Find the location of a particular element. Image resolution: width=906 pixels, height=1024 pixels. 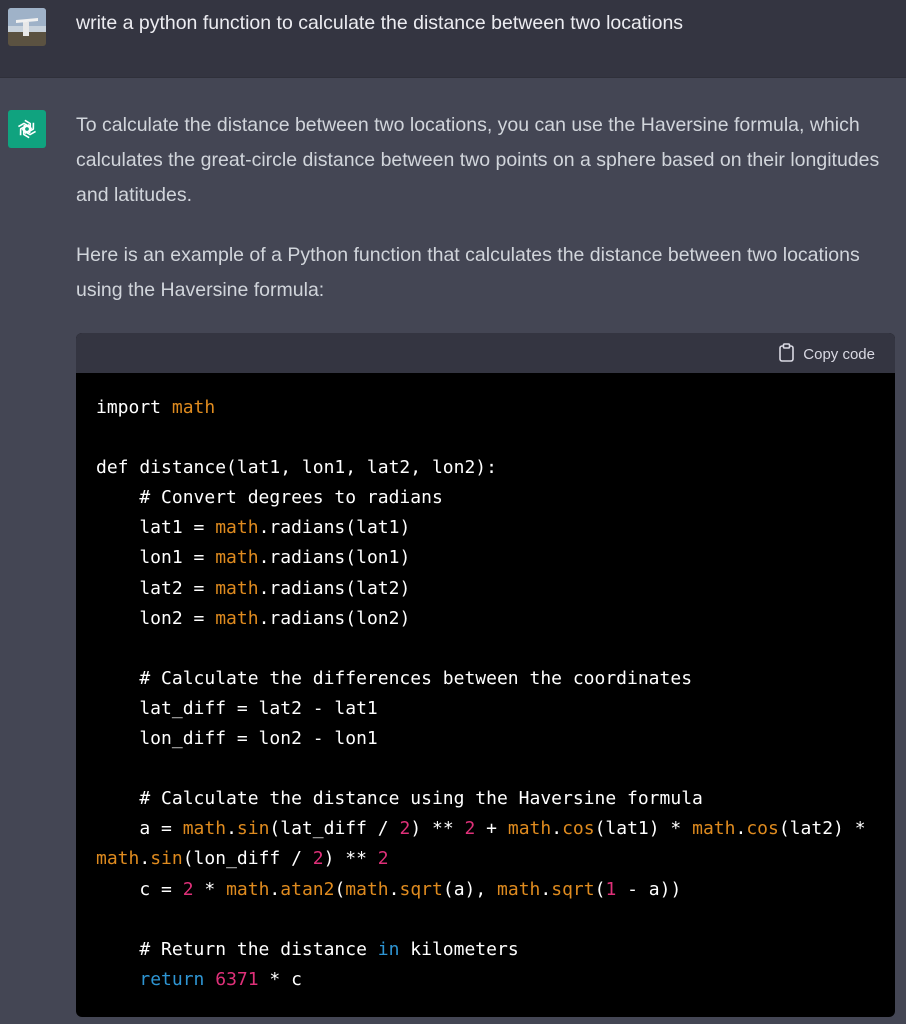

code-token: (lat1) * is located at coordinates (643, 829).